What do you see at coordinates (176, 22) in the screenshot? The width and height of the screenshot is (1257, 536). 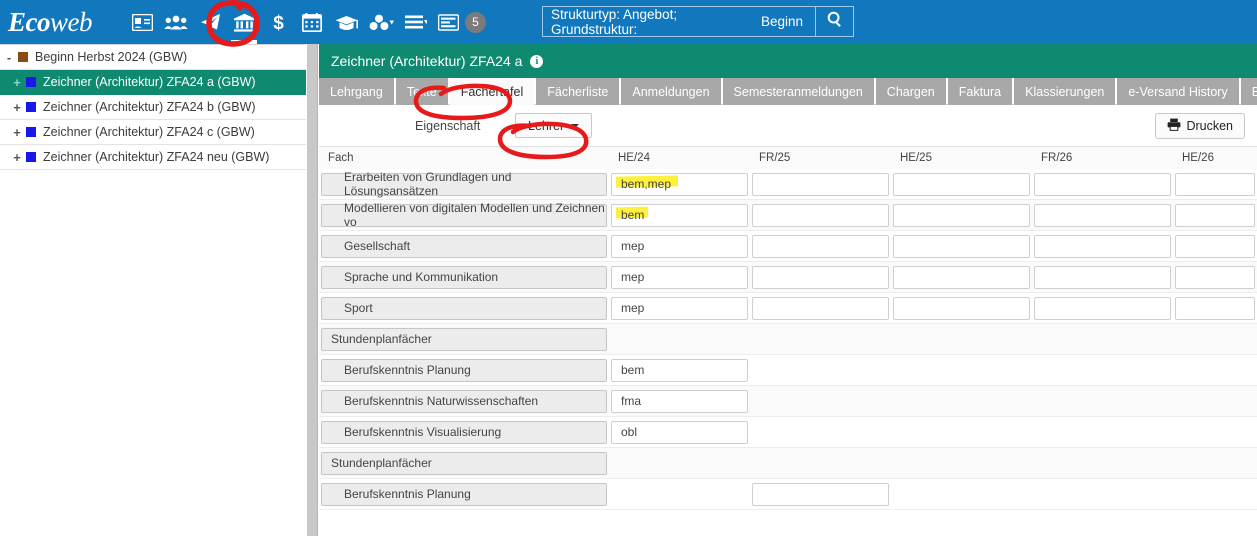 I see `users-icon` at bounding box center [176, 22].